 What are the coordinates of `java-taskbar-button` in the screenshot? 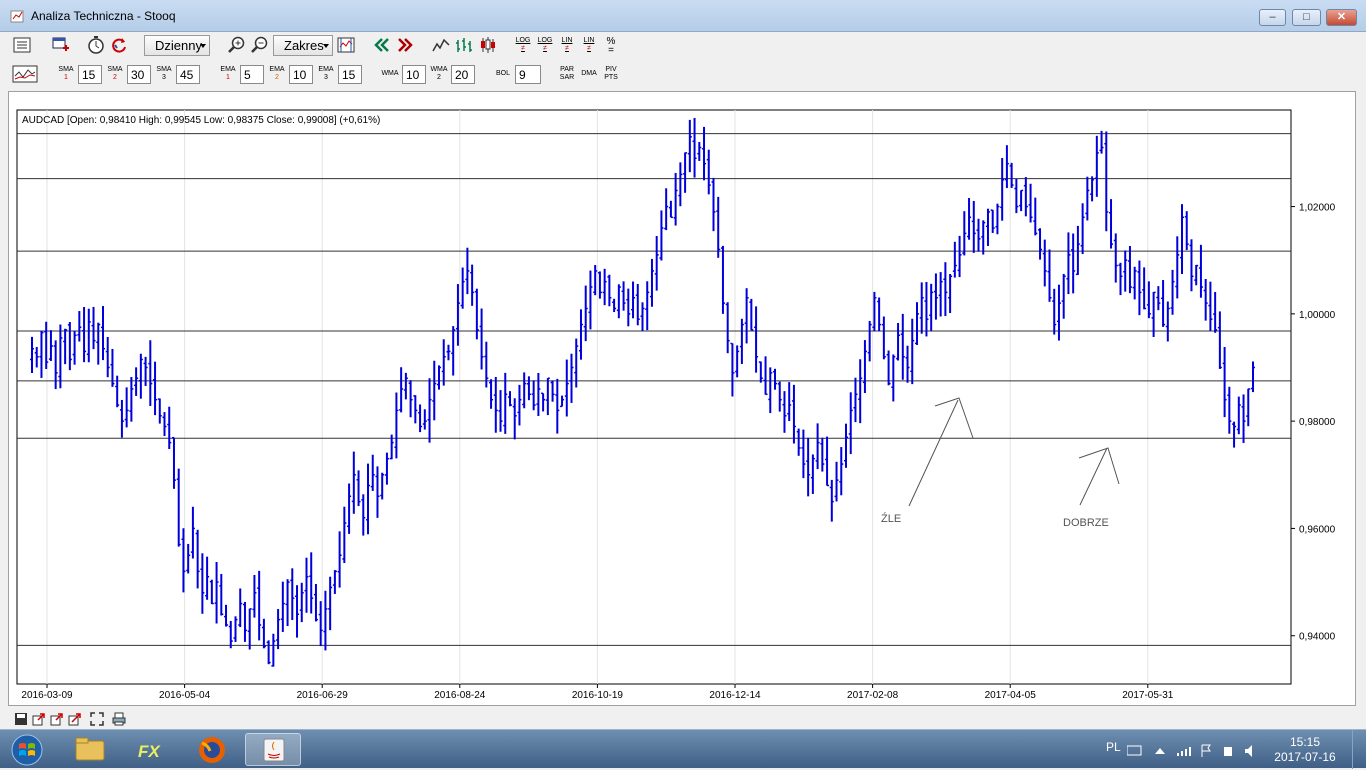 It's located at (273, 749).